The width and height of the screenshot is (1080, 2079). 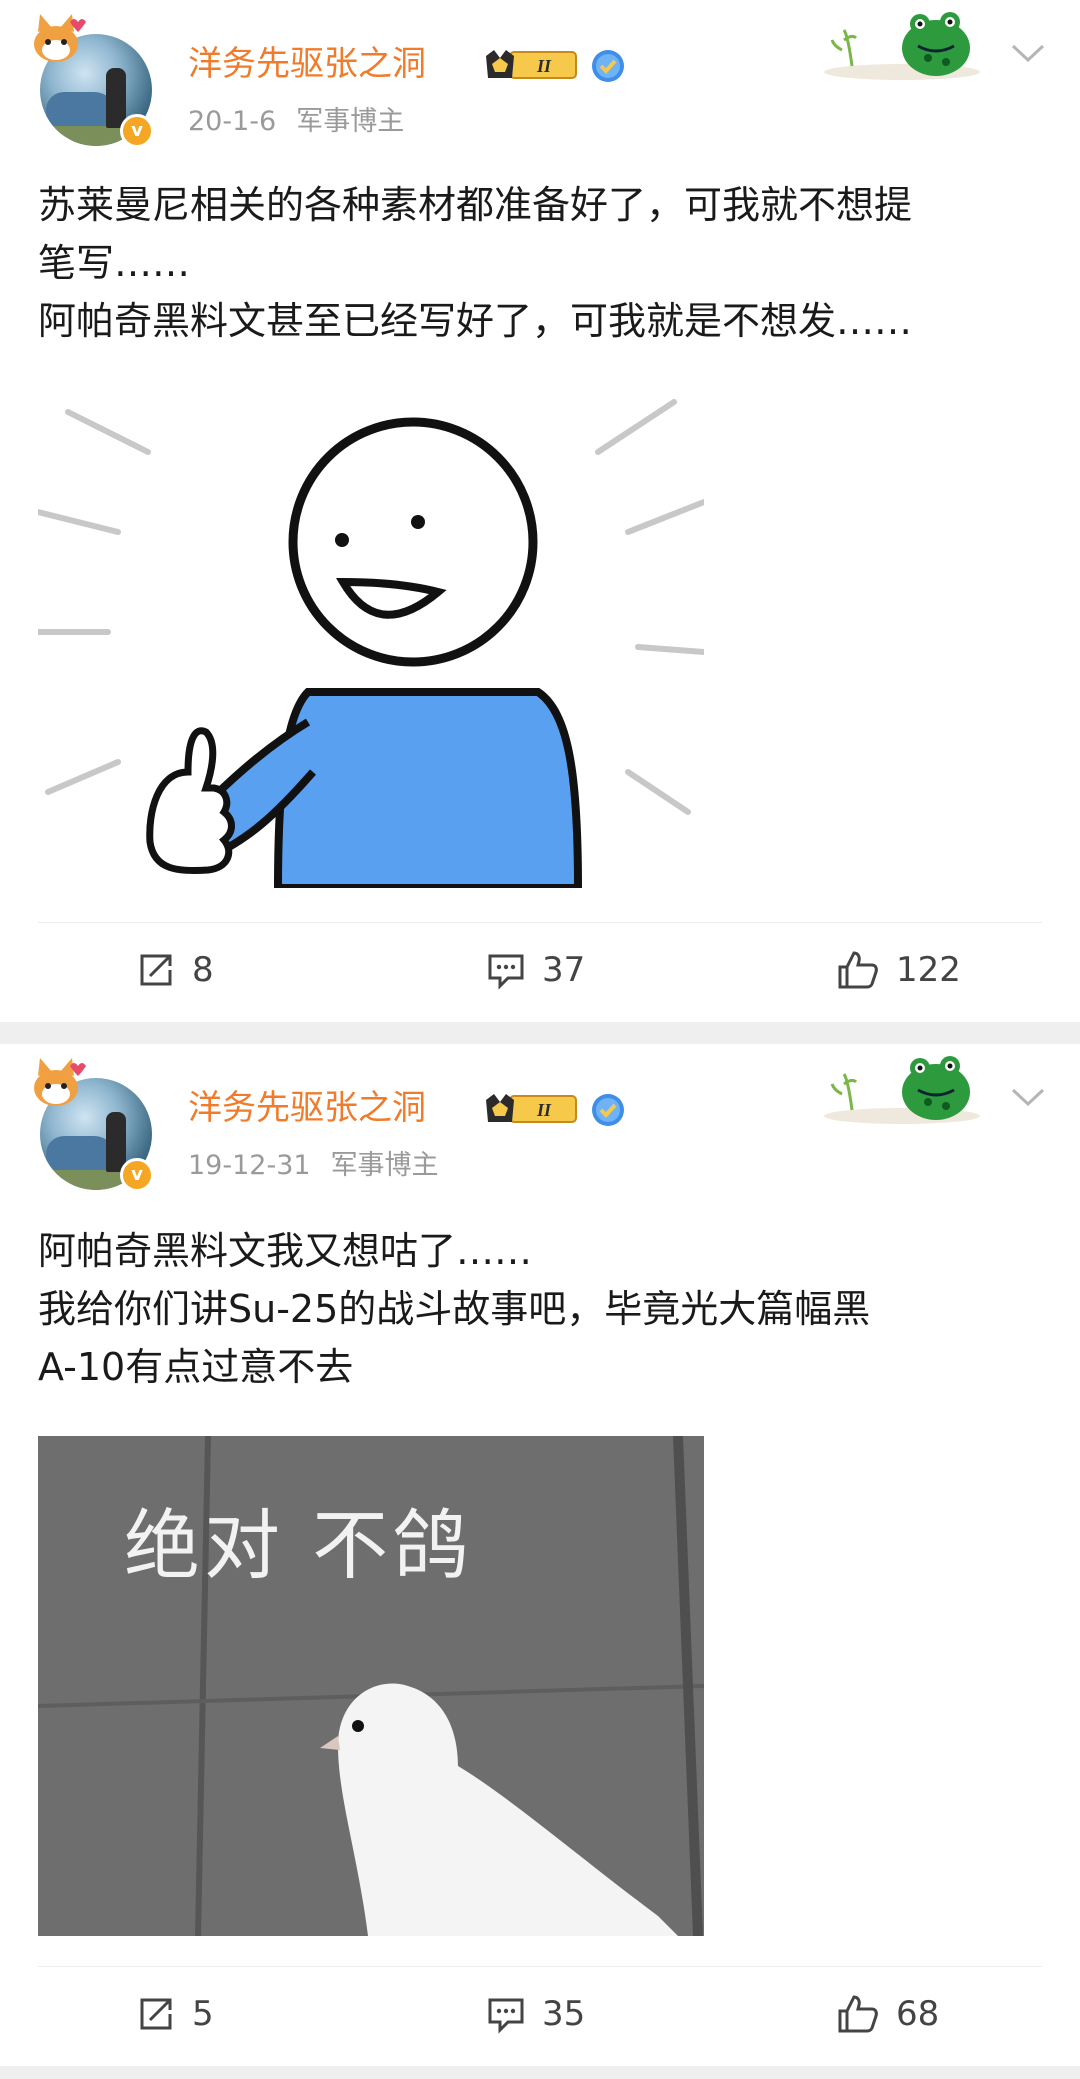 What do you see at coordinates (535, 2014) in the screenshot?
I see `comment-button: 35` at bounding box center [535, 2014].